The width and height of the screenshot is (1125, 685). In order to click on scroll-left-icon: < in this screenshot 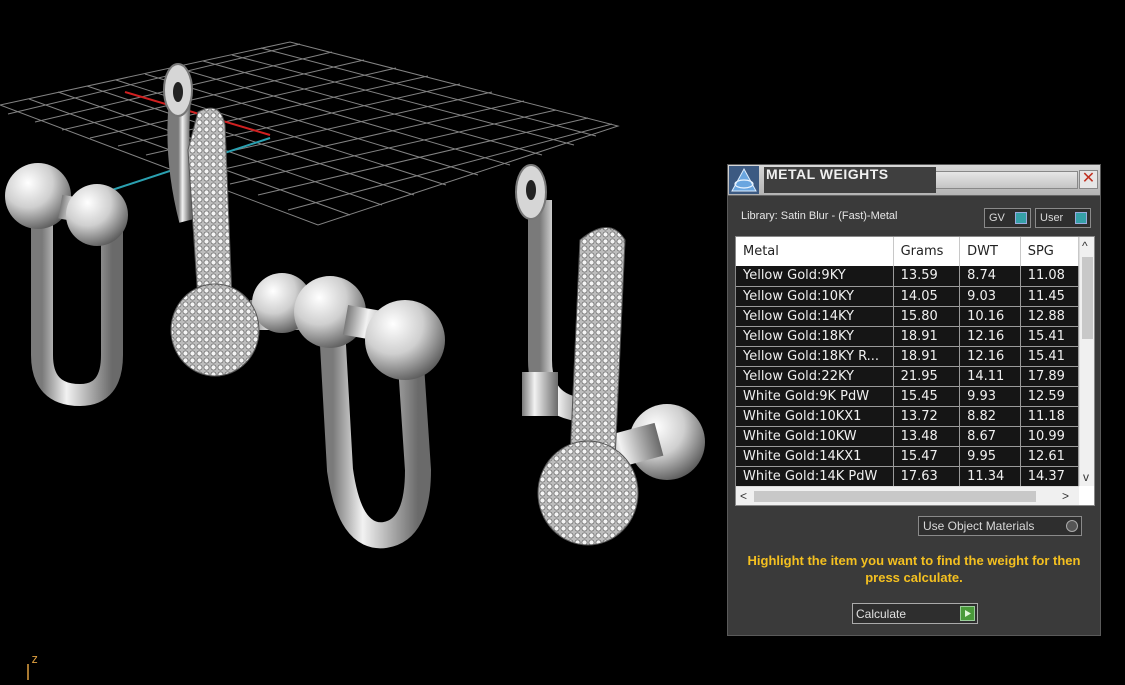, I will do `click(743, 496)`.